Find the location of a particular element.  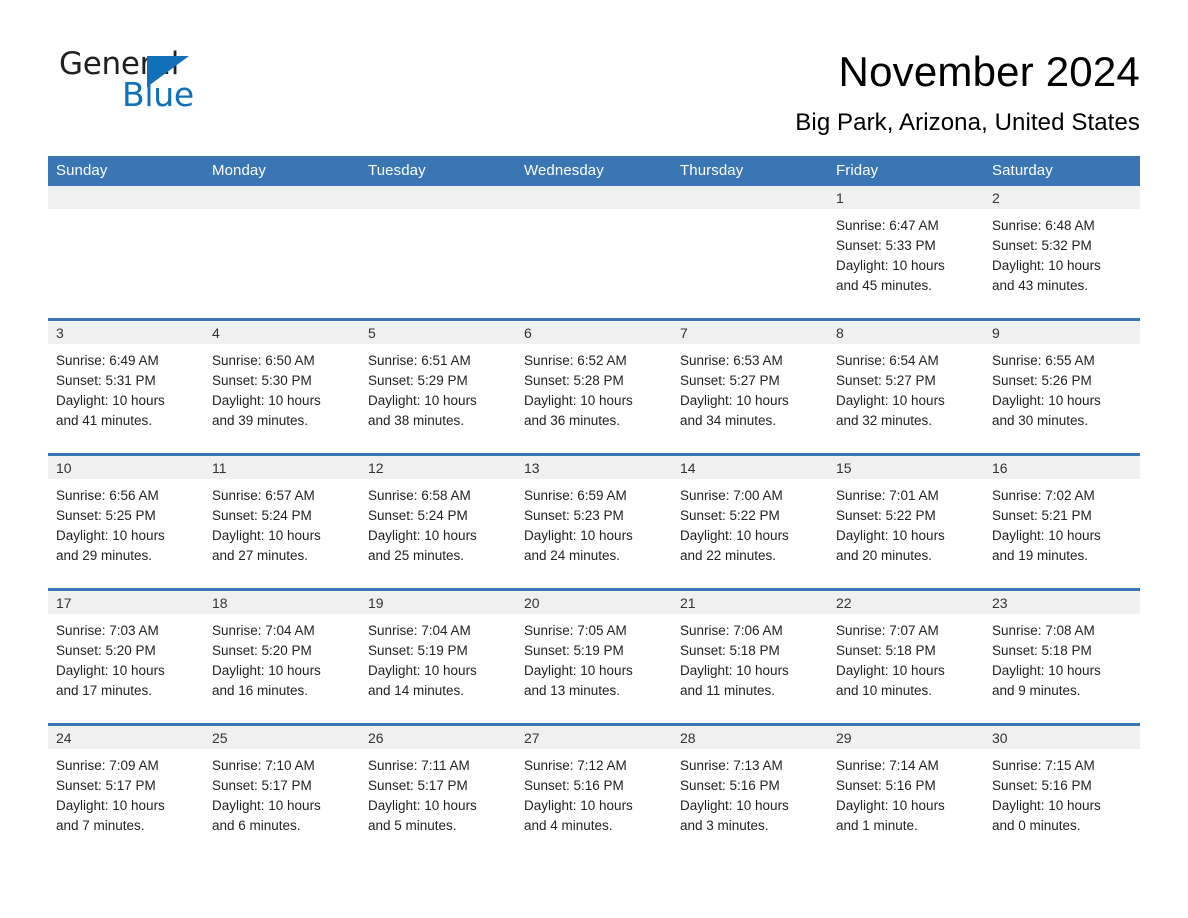

sunrise-text: Sunrise: 7:15 AM is located at coordinates (1043, 765).